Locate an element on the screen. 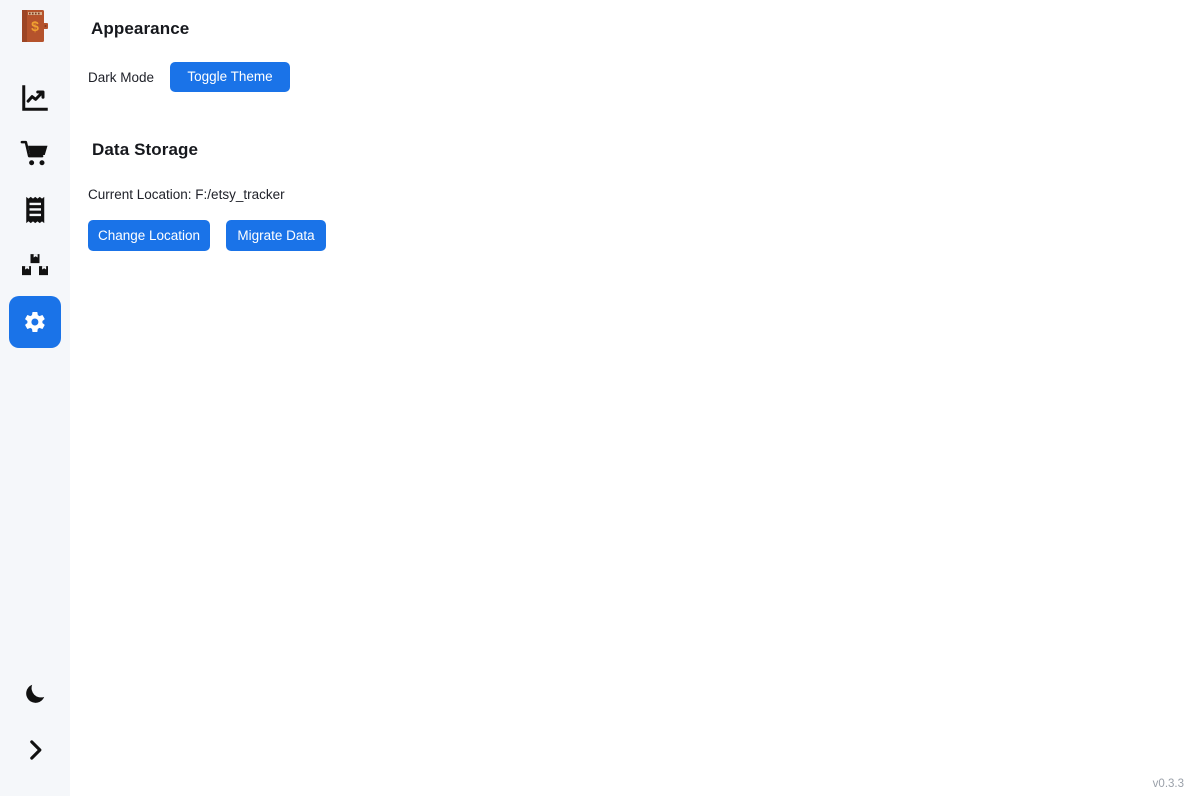 This screenshot has height=796, width=1196. toggle-theme-button: Toggle Theme is located at coordinates (230, 77).